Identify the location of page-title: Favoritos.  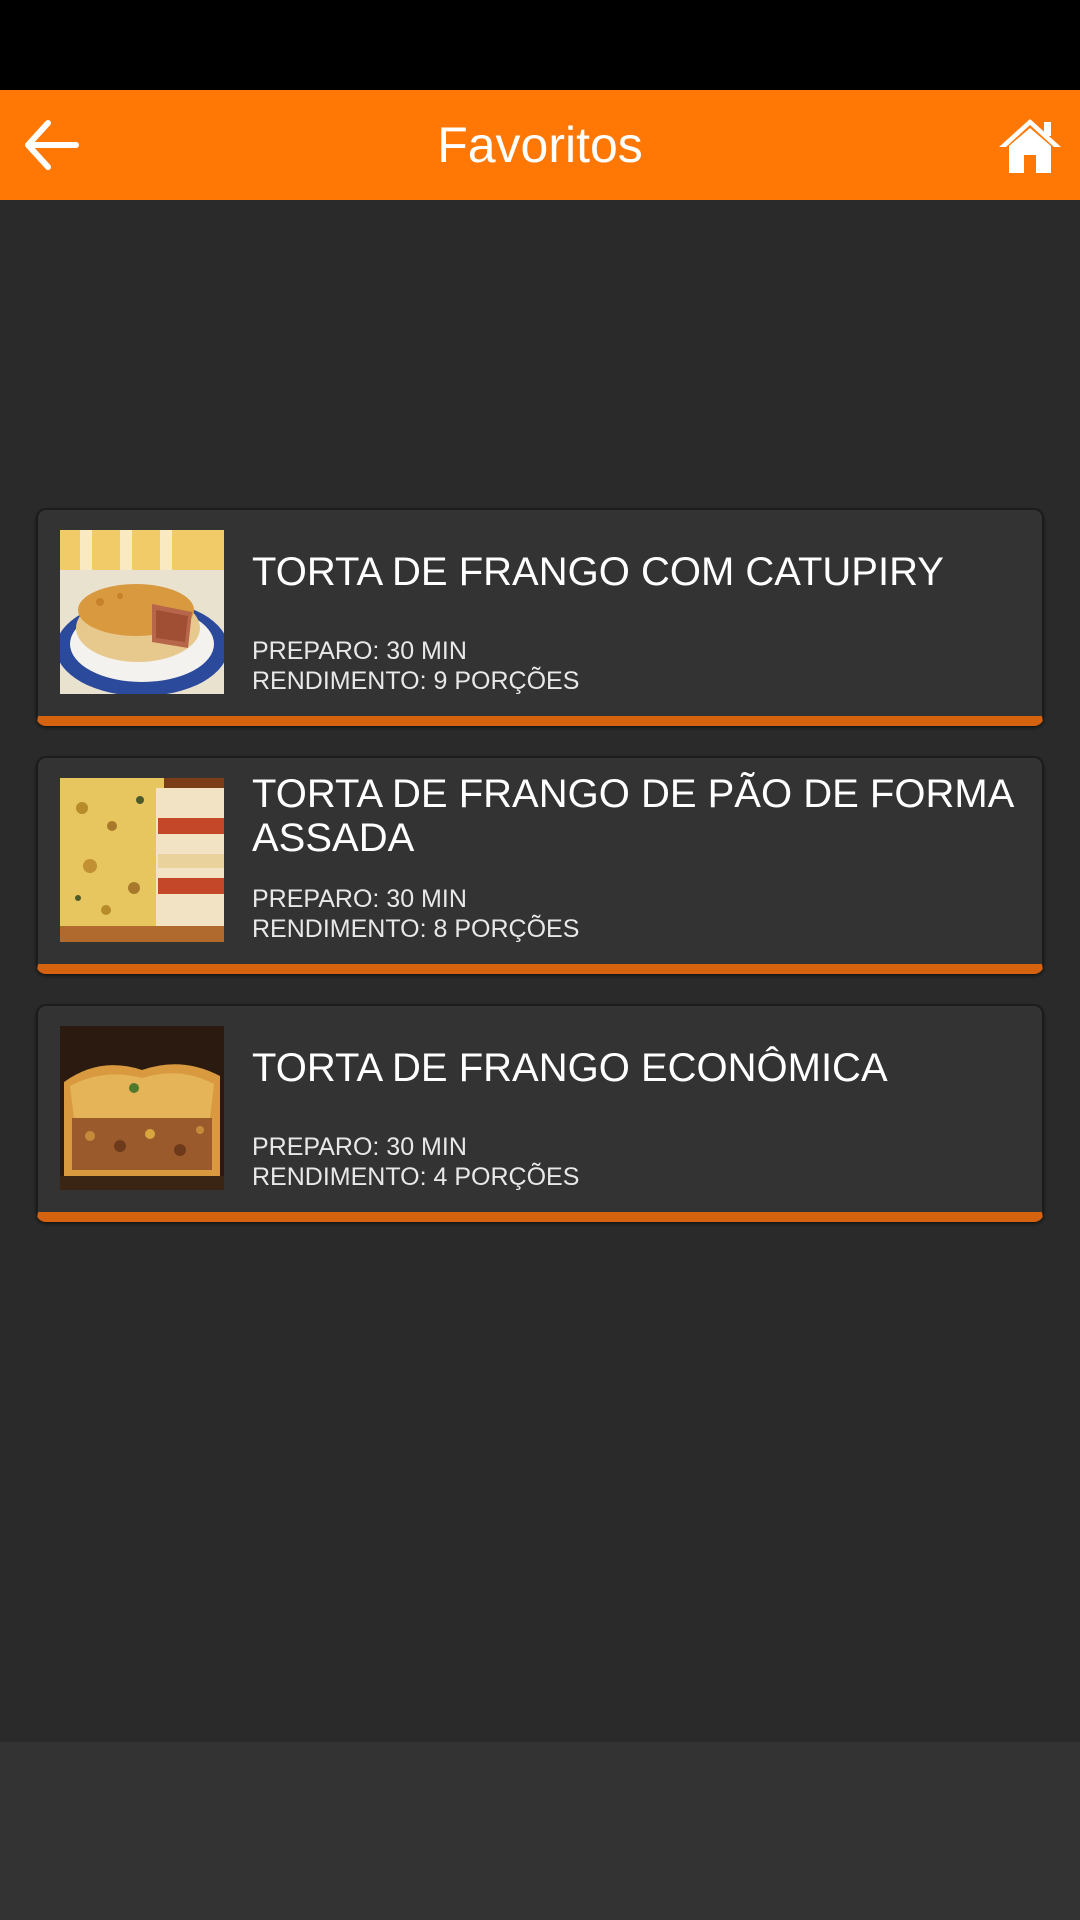
(540, 145).